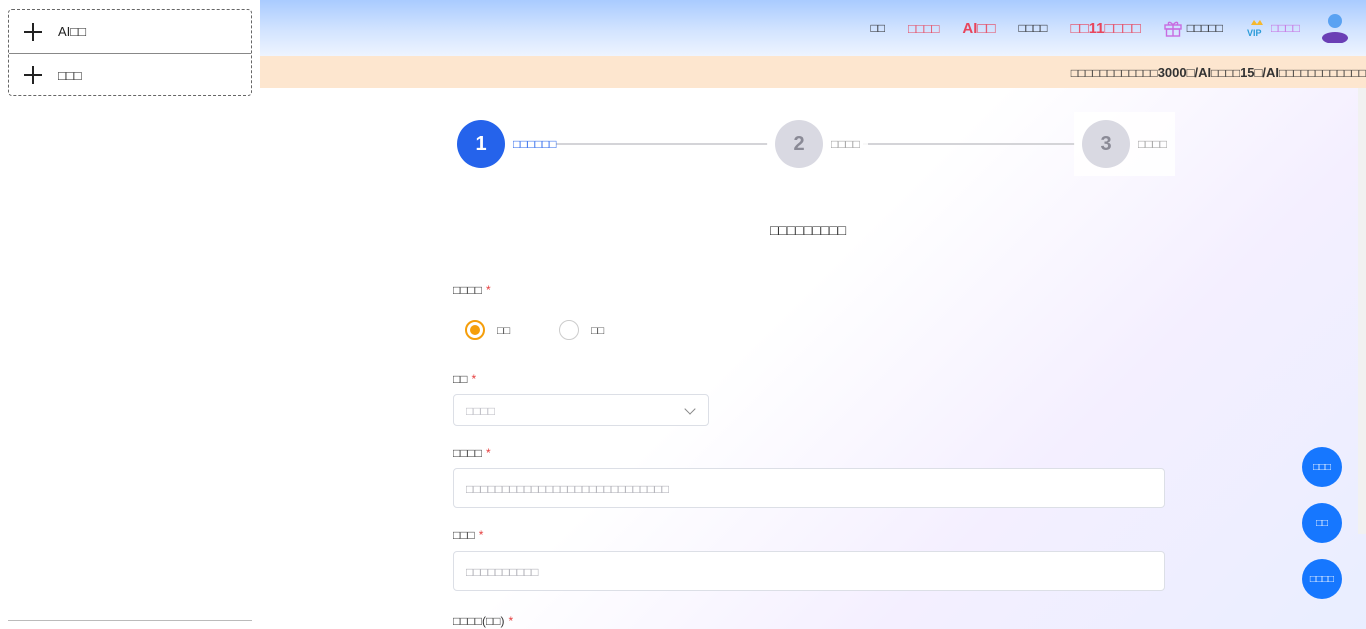  Describe the element at coordinates (479, 621) in the screenshot. I see `label-text: □□□□(□□)` at that location.